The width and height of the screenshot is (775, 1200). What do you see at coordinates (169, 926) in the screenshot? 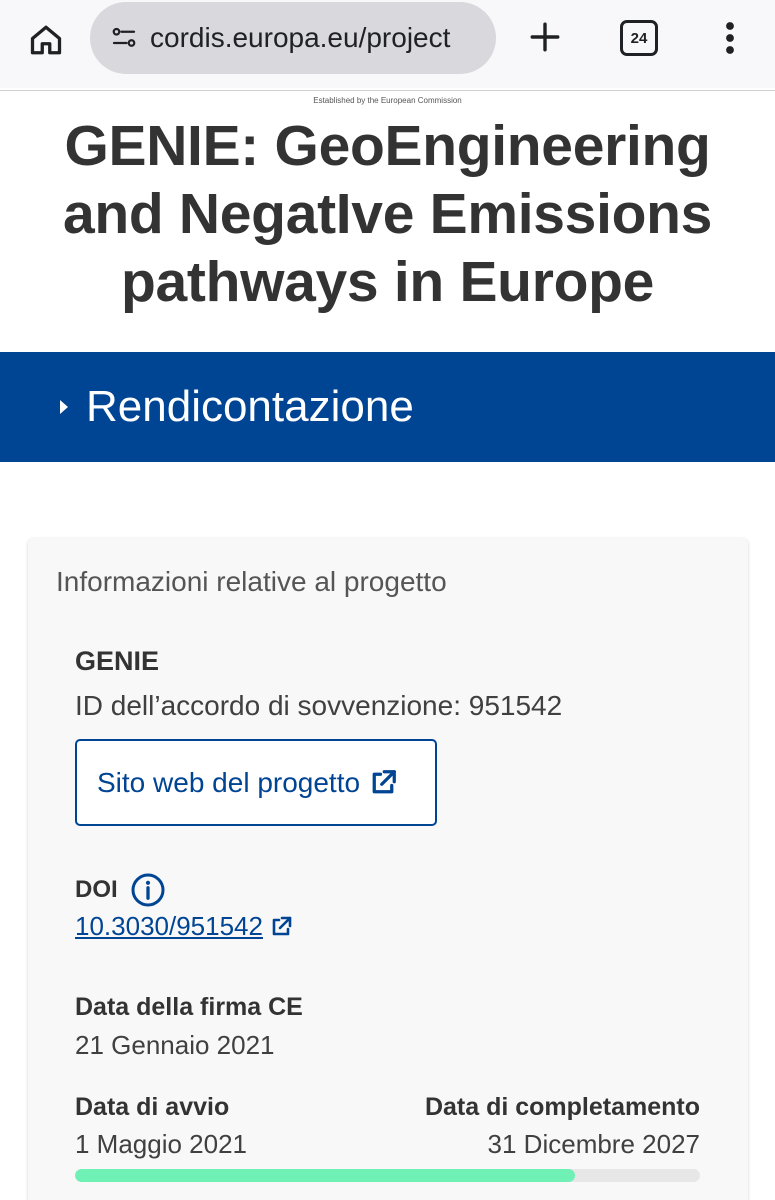
I see `doi-value: 10.3030/951542` at bounding box center [169, 926].